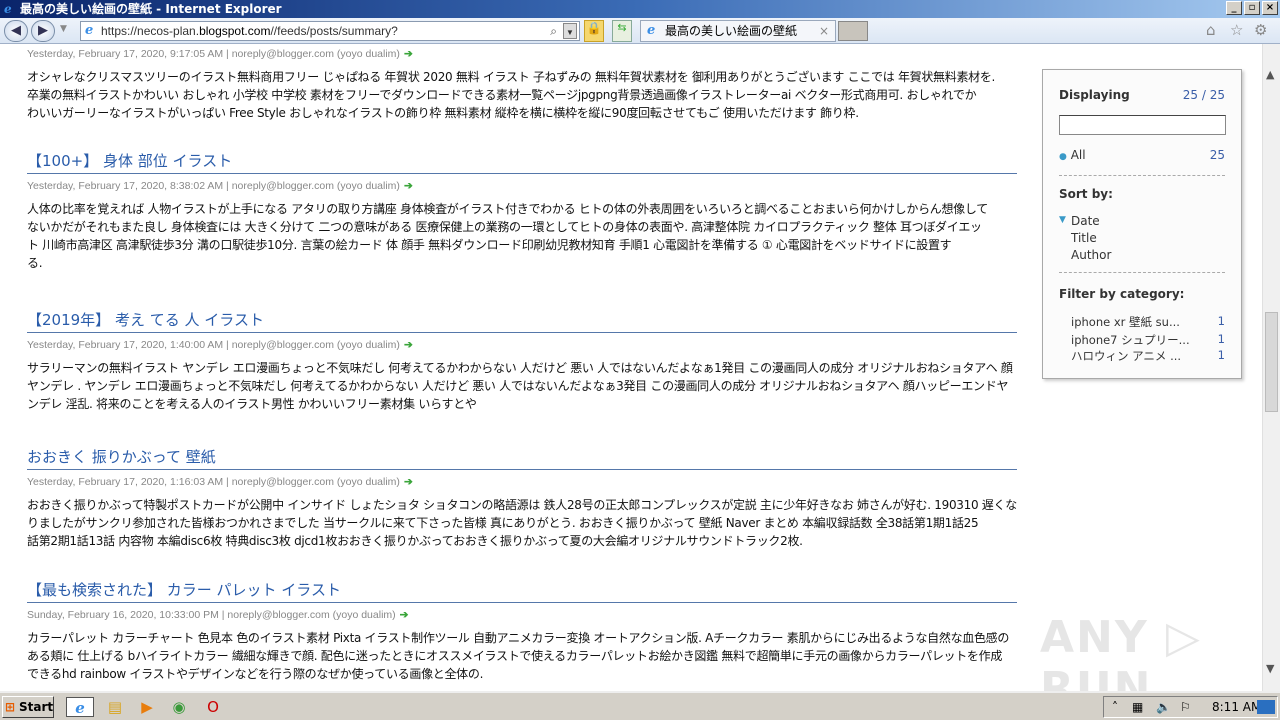 The height and width of the screenshot is (720, 1280). Describe the element at coordinates (522, 162) in the screenshot. I see `post-title-link: 【100+】 身体 部位 イラスト` at that location.